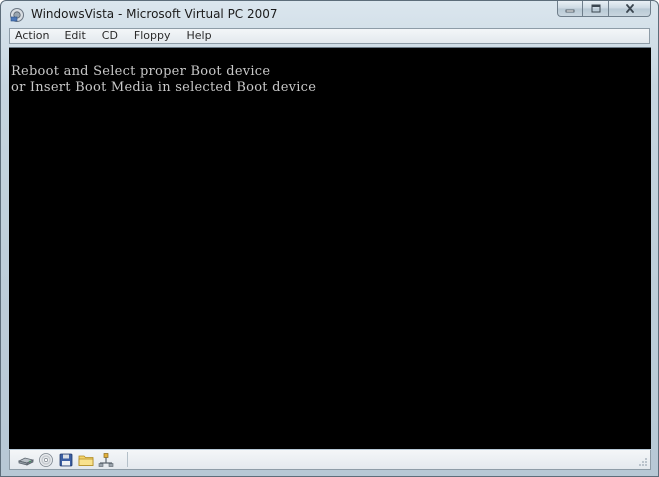 This screenshot has width=659, height=477. I want to click on status-bar, so click(330, 460).